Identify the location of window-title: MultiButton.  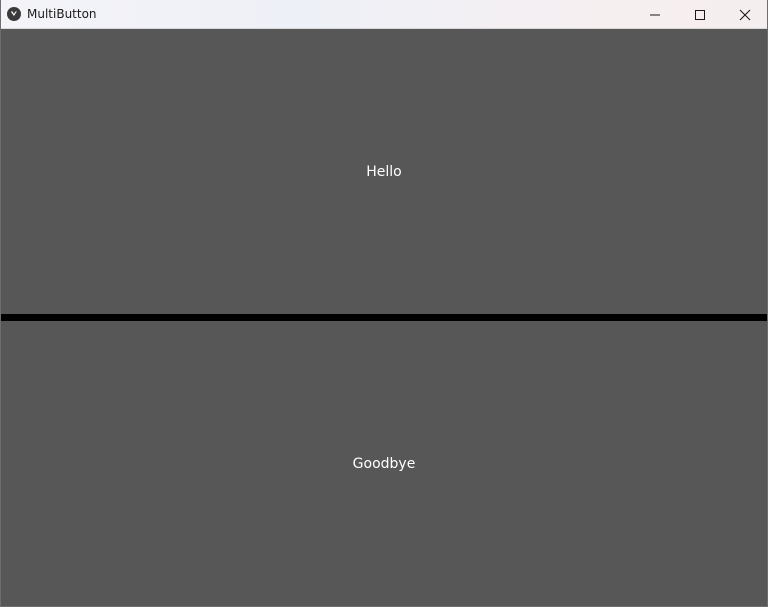
(62, 14).